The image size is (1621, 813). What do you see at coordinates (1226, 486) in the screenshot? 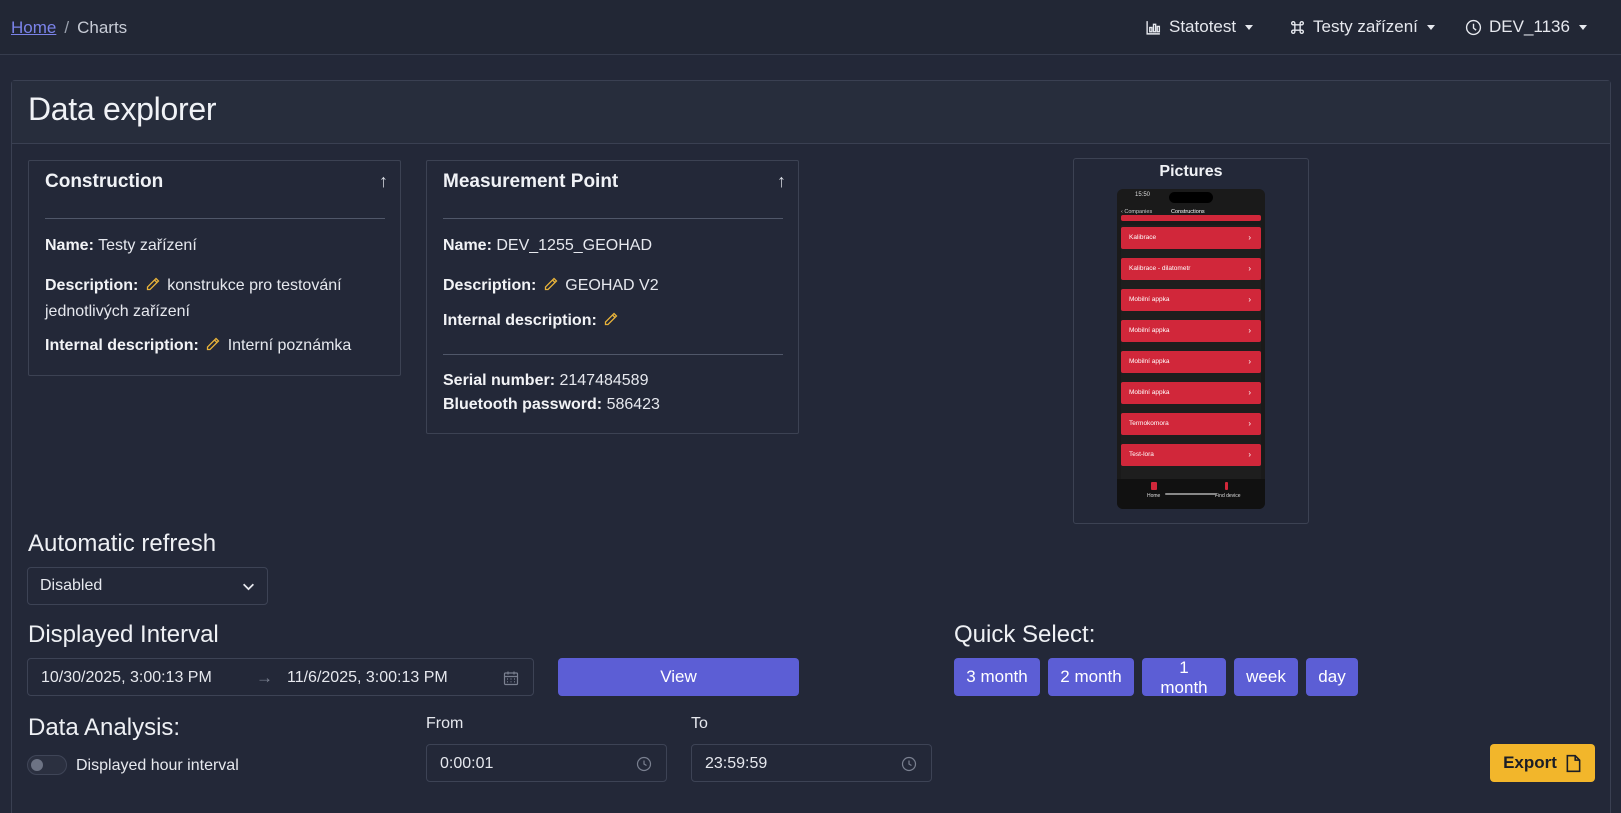
I see `find-device-icon` at bounding box center [1226, 486].